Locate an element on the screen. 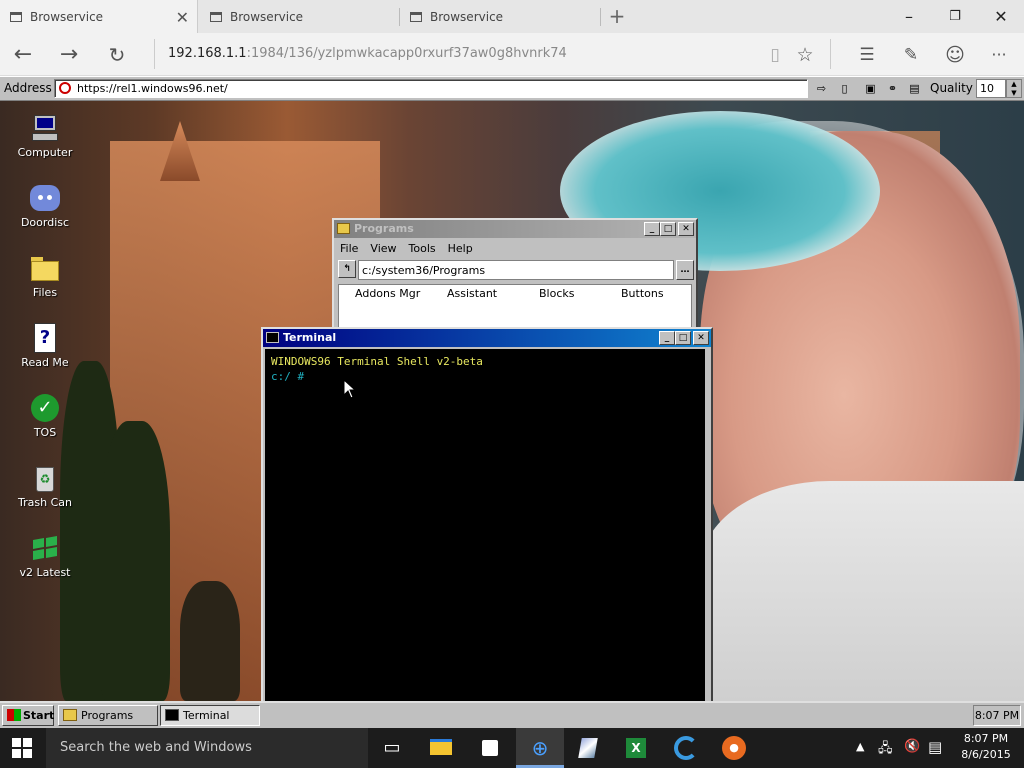  path-input: c:/system36/Programs is located at coordinates (516, 270).